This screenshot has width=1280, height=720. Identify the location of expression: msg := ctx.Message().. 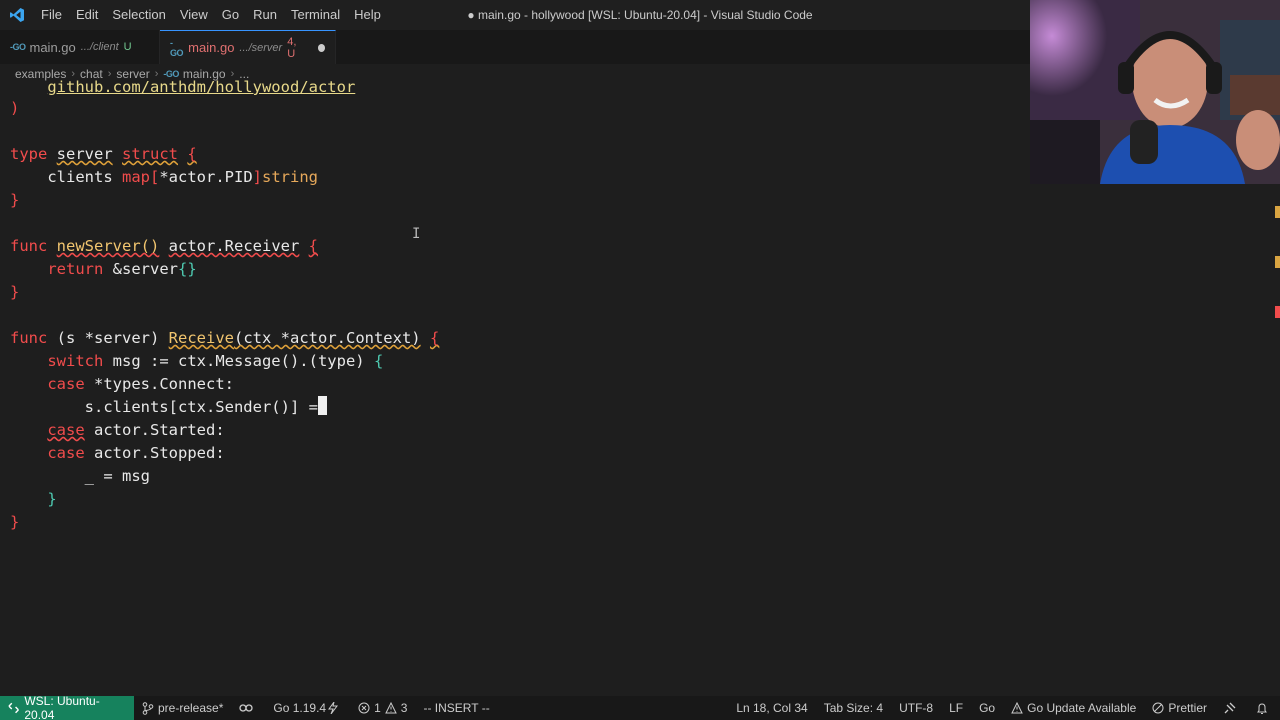
(210, 361).